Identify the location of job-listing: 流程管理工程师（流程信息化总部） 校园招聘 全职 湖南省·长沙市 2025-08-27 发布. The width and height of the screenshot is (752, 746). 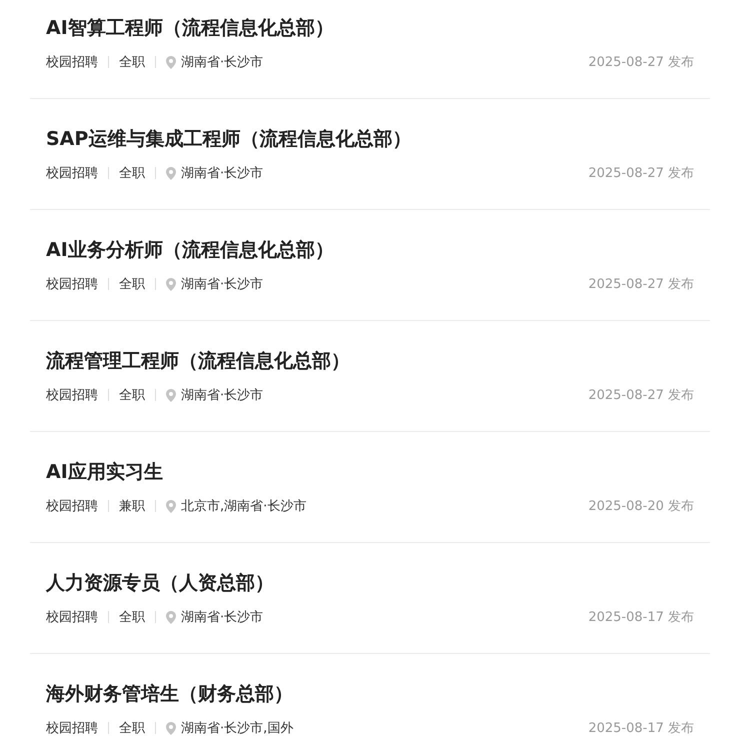
(370, 376).